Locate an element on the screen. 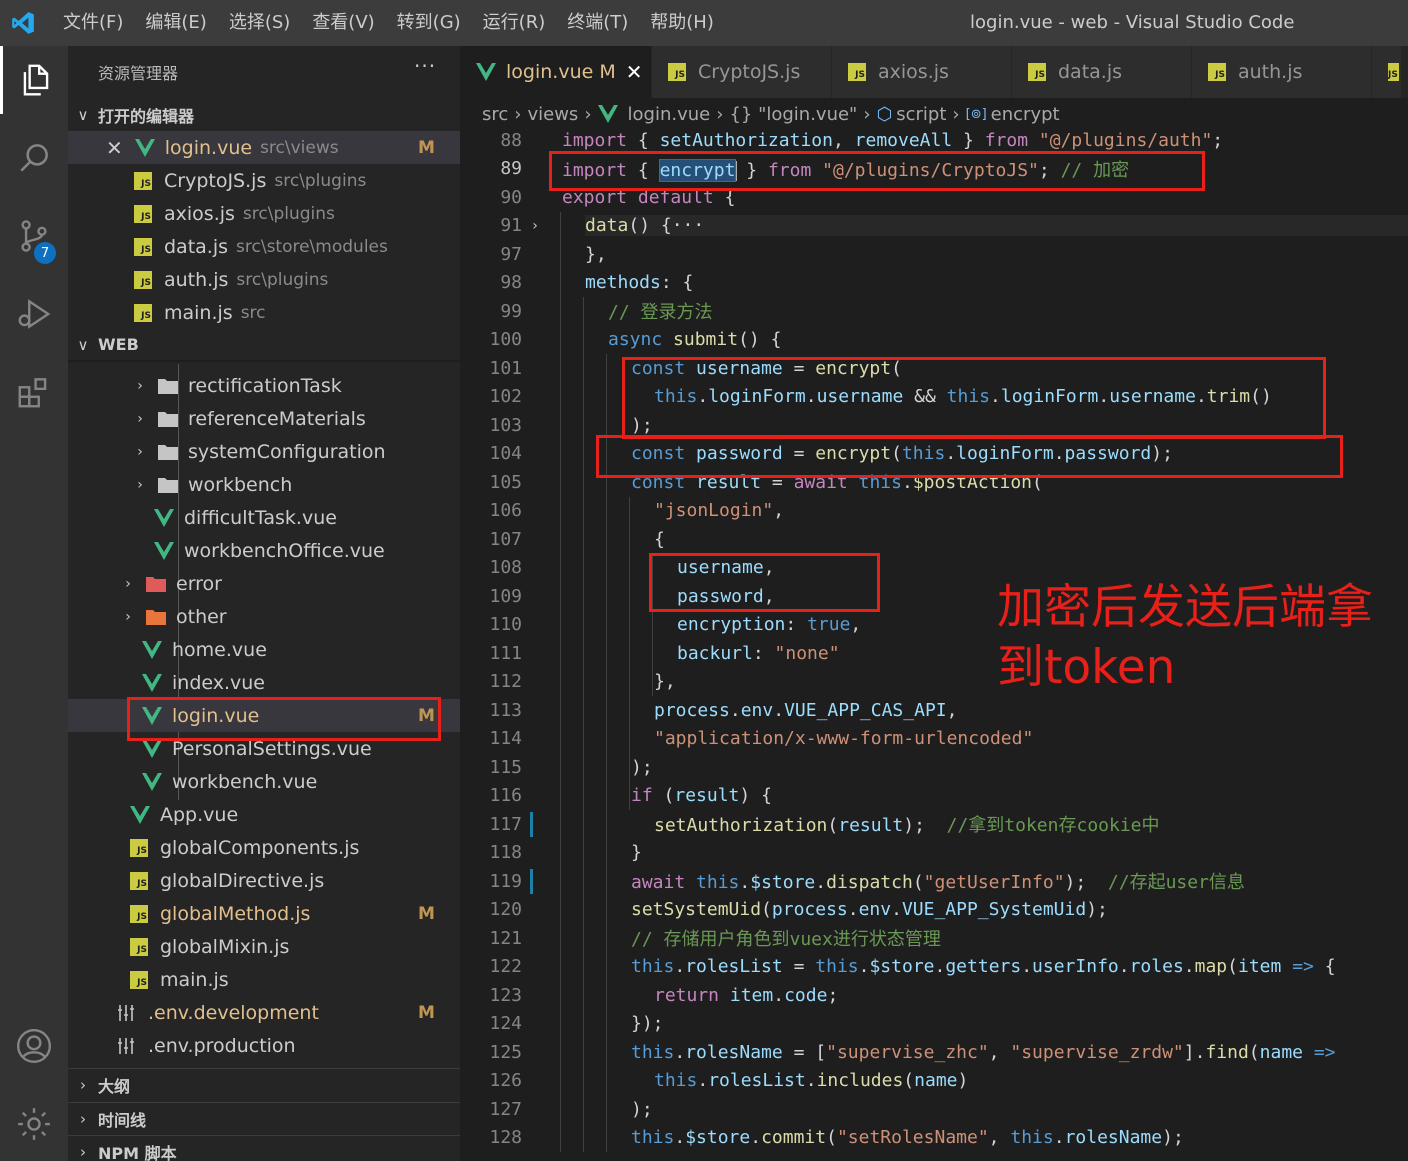 This screenshot has height=1161, width=1408. extensions-icon is located at coordinates (34, 392).